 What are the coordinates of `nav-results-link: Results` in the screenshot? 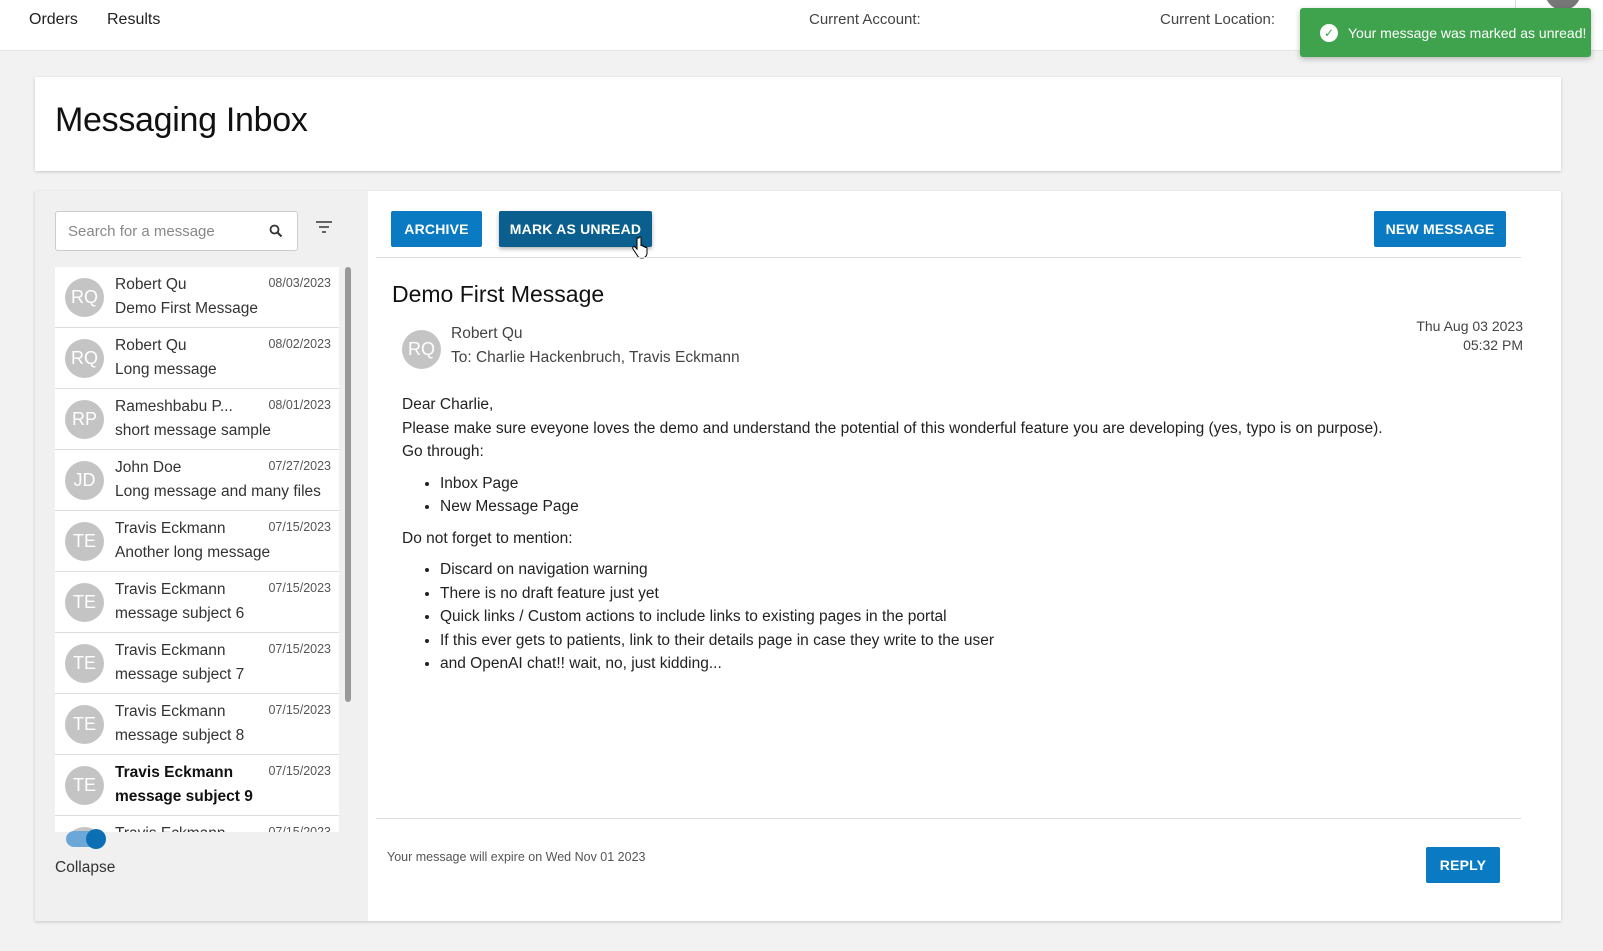 It's located at (133, 20).